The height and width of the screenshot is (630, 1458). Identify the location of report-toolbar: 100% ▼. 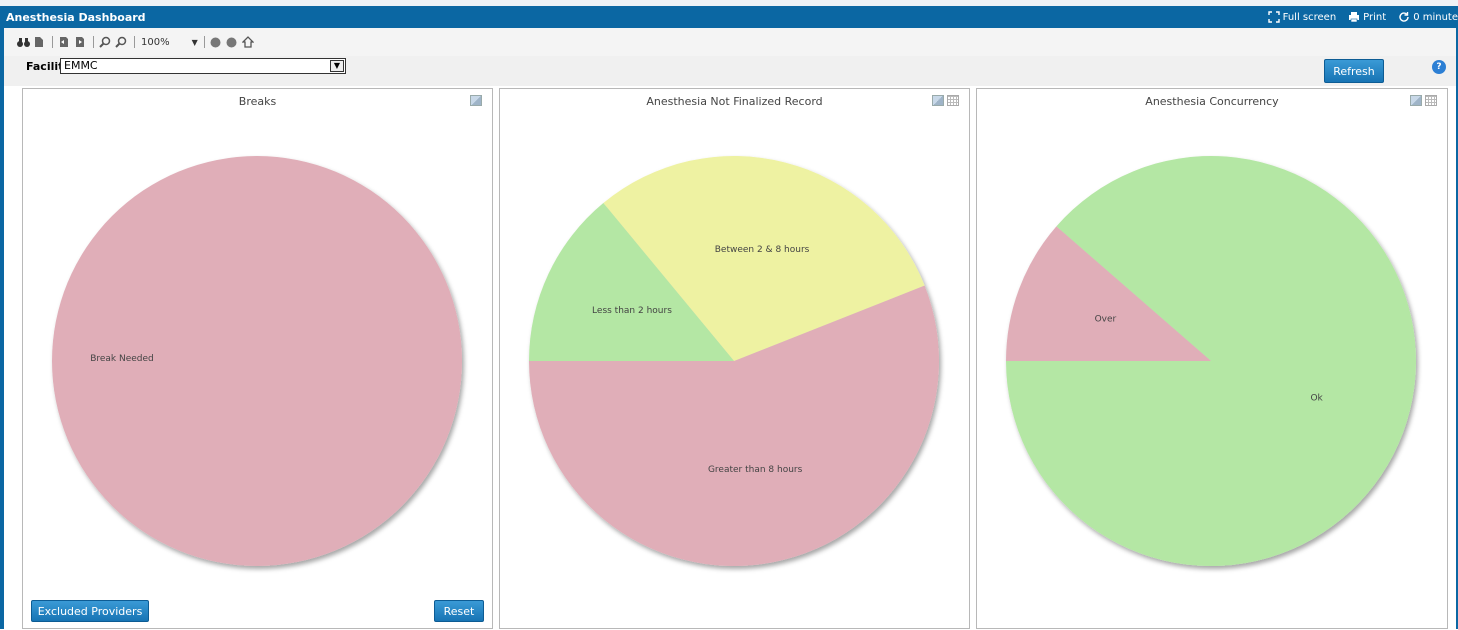
(730, 42).